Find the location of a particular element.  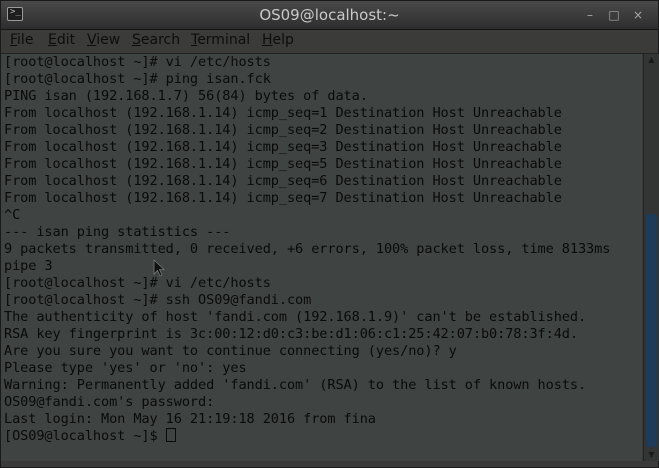

menu-view: View is located at coordinates (103, 40).